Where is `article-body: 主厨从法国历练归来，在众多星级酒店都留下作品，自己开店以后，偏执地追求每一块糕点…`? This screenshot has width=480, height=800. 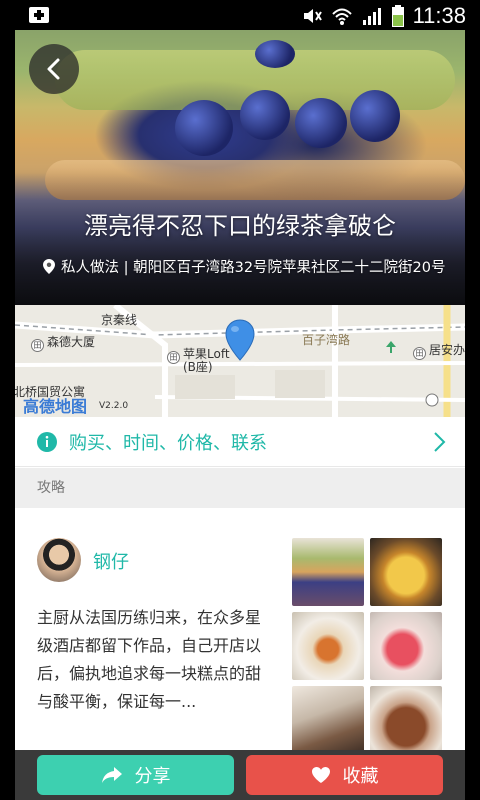
article-body: 主厨从法国历练归来，在众多星级酒店都留下作品，自己开店以后，偏执地追求每一块糕点… is located at coordinates (149, 659).